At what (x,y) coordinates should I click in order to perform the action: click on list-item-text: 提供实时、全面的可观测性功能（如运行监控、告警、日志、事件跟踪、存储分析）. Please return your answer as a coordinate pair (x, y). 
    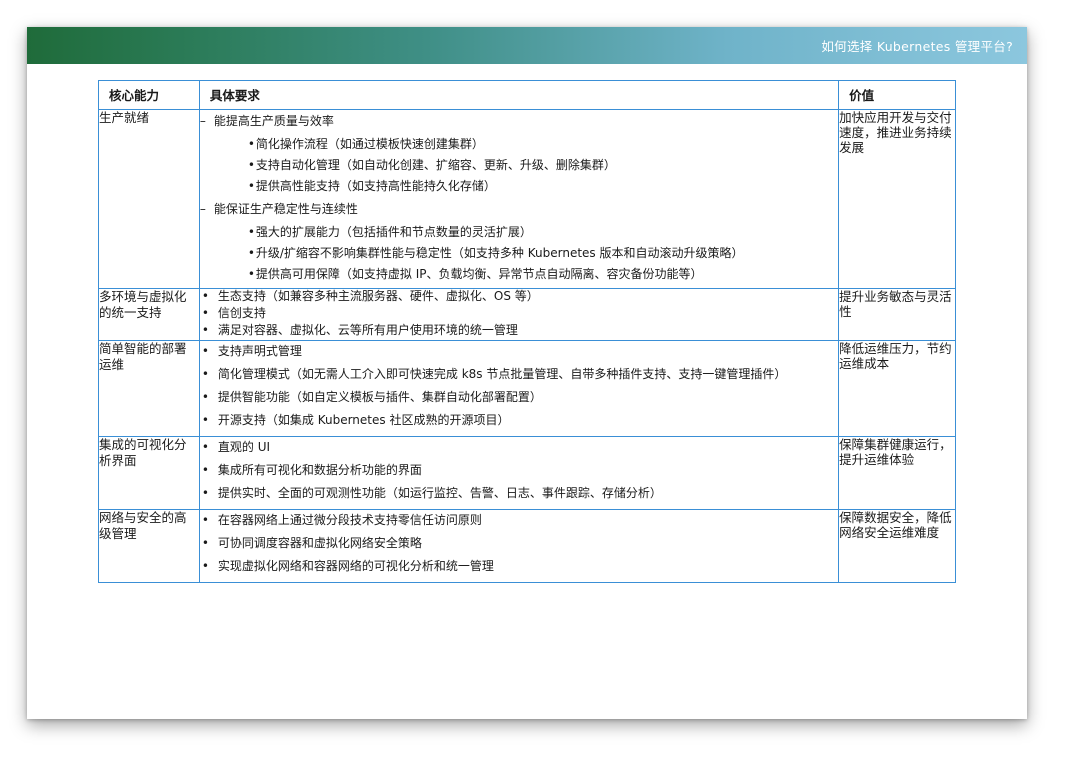
    Looking at the image, I should click on (439, 493).